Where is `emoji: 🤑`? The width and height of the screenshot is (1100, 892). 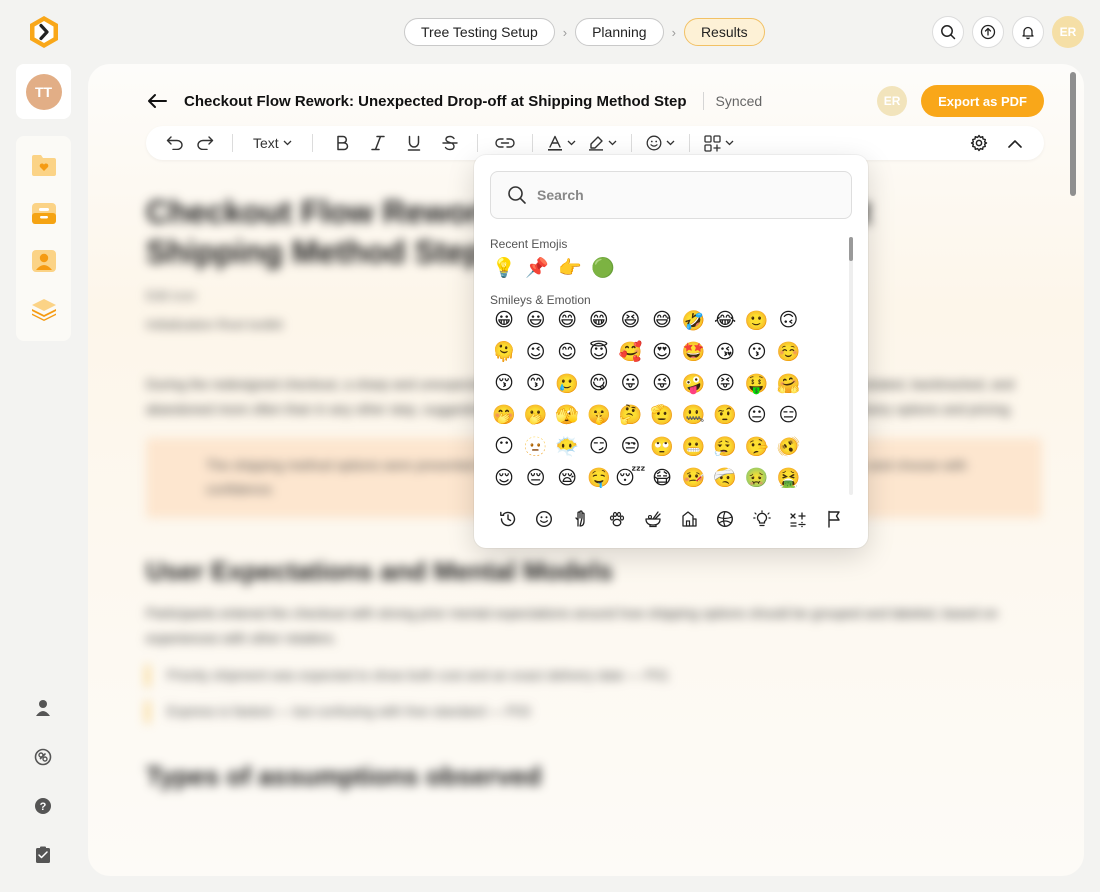 emoji: 🤑 is located at coordinates (757, 383).